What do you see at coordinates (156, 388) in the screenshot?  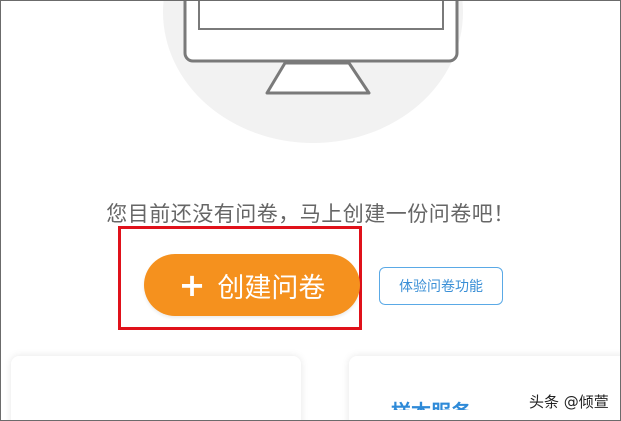 I see `feature-card-left` at bounding box center [156, 388].